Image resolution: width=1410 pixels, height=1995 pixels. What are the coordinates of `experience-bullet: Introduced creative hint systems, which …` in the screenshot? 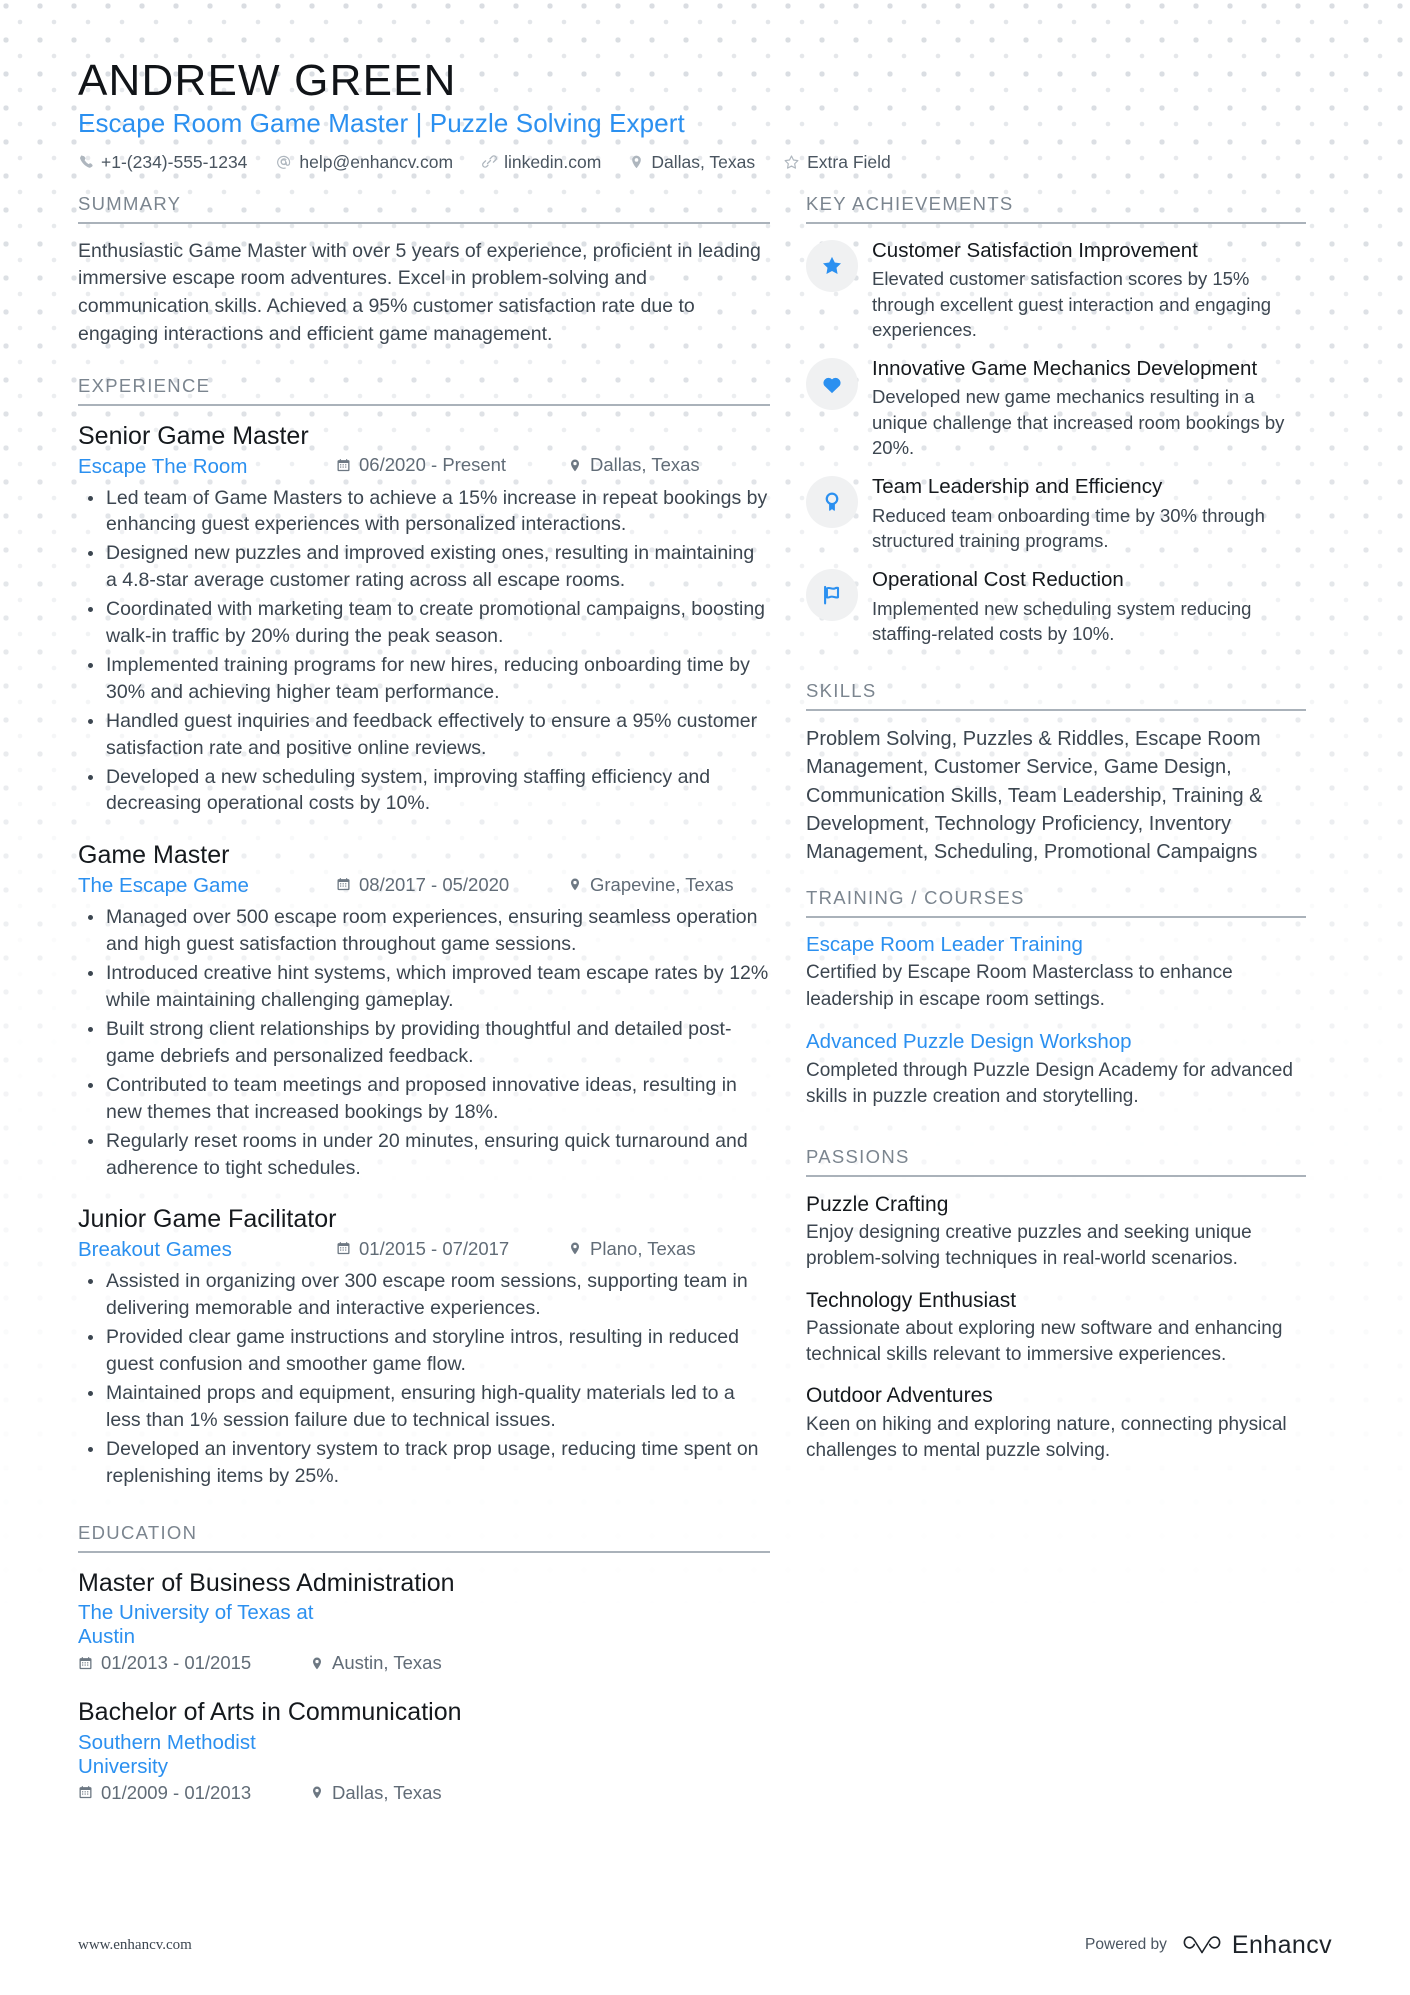 It's located at (425, 987).